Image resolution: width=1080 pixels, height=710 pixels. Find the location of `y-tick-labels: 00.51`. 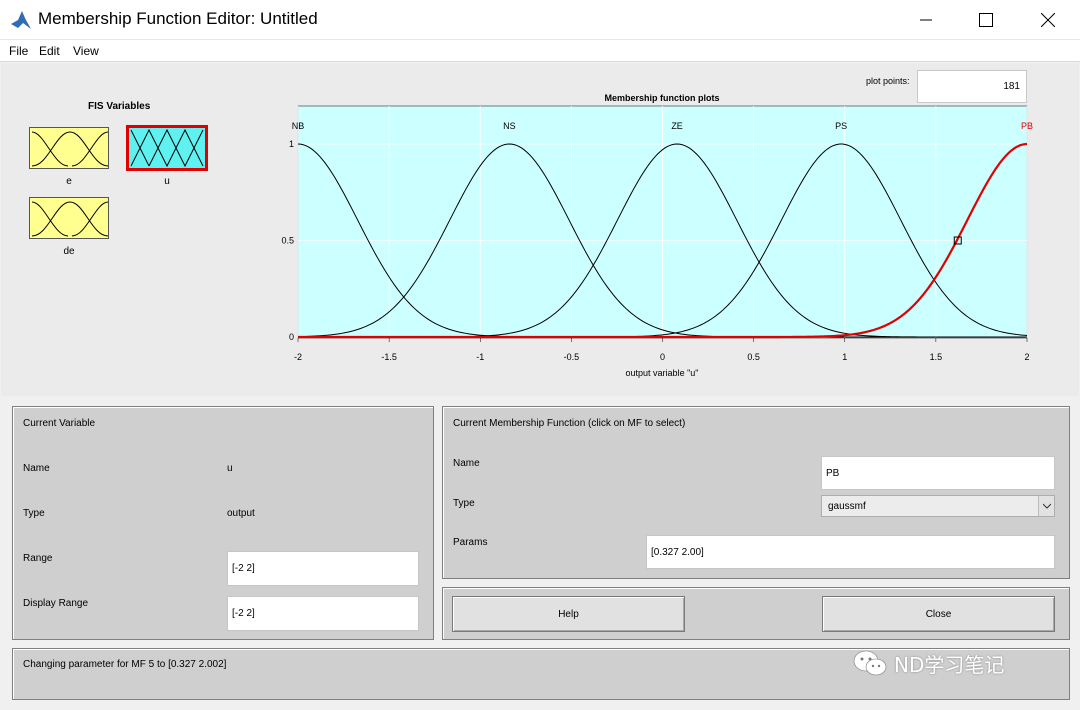

y-tick-labels: 00.51 is located at coordinates (287, 240).